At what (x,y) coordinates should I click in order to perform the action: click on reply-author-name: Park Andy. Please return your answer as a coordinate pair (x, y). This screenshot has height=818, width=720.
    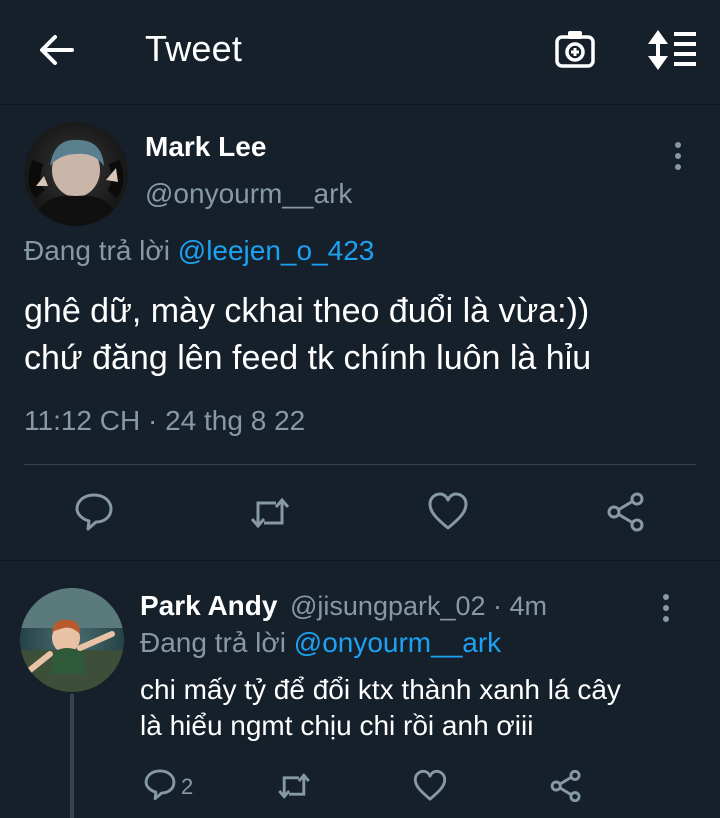
    Looking at the image, I should click on (208, 606).